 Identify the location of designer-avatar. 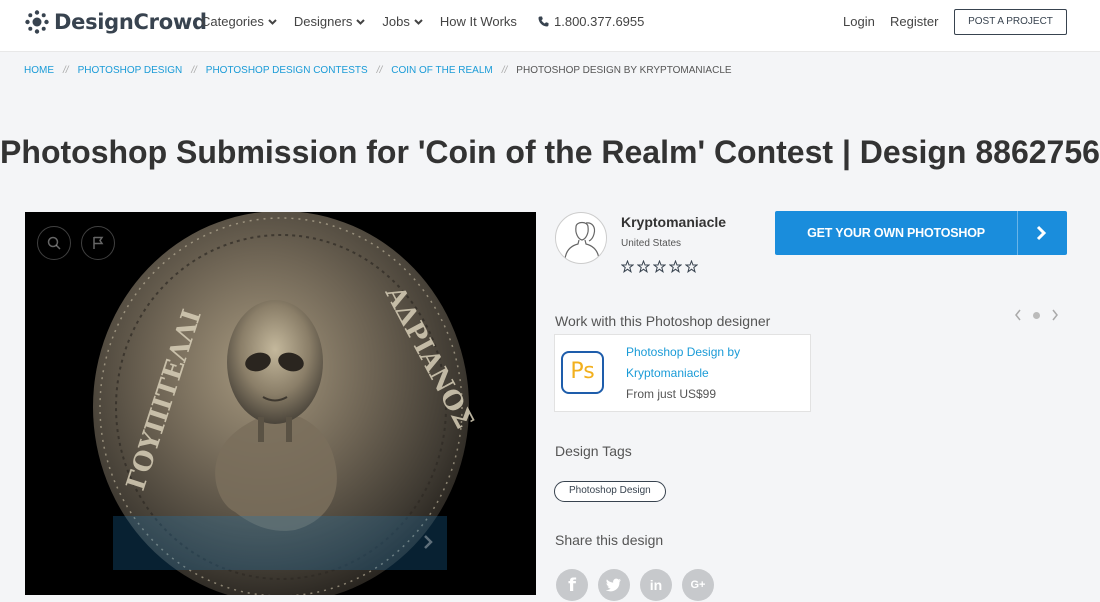
(581, 238).